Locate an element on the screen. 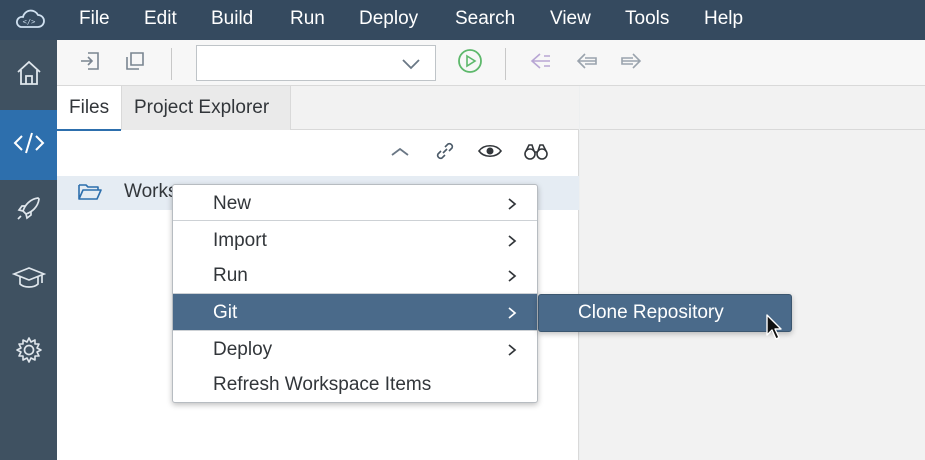  home-icon is located at coordinates (29, 75).